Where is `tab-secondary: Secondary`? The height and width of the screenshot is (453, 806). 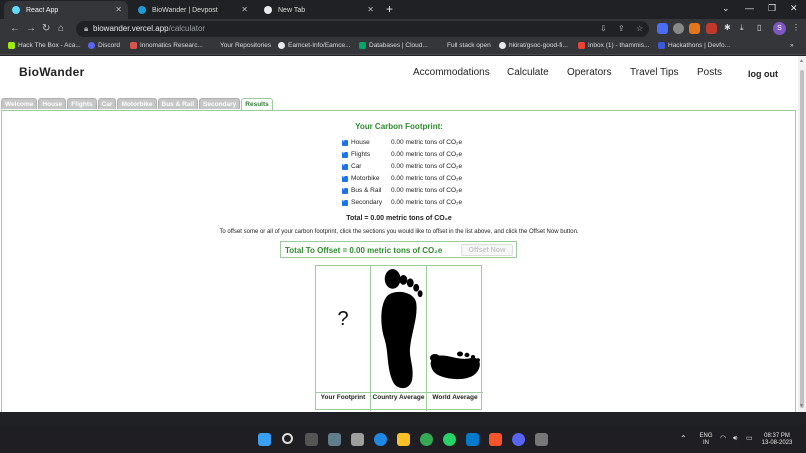
tab-secondary: Secondary is located at coordinates (220, 103).